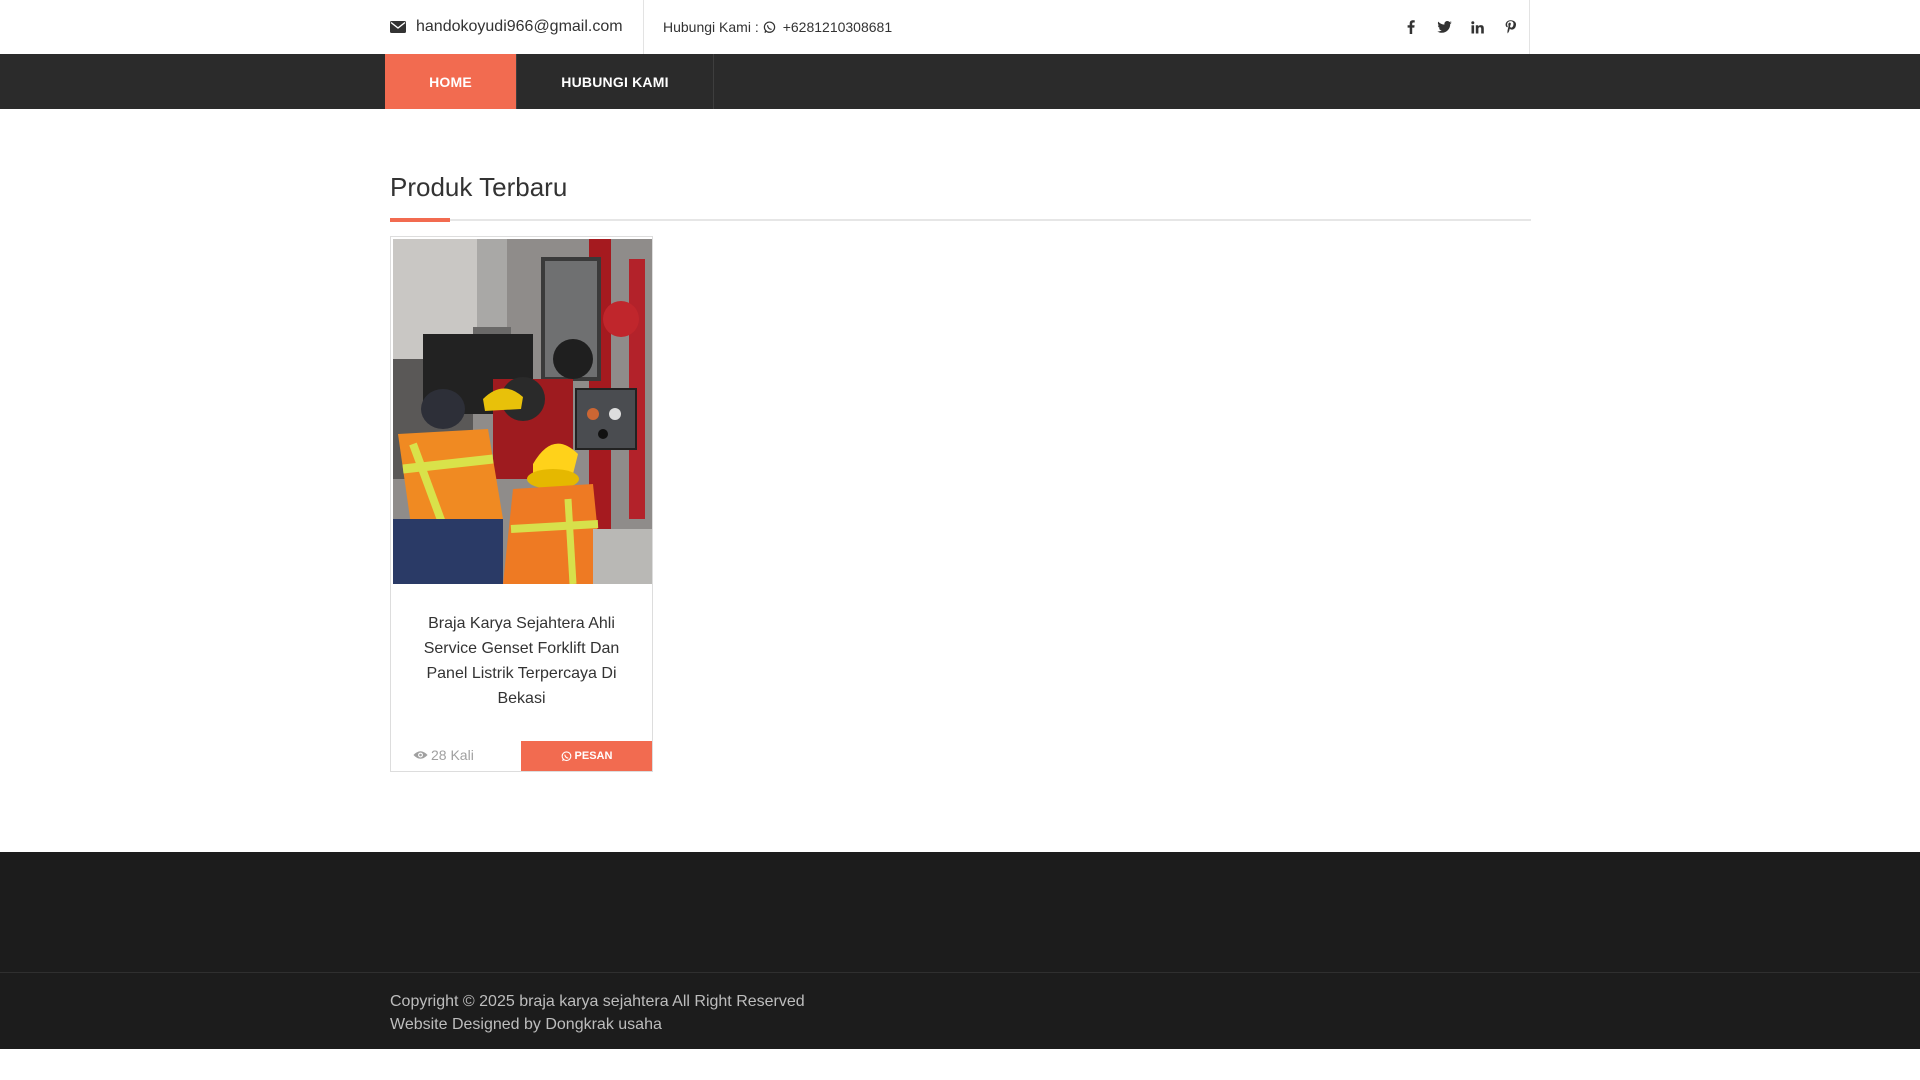 This screenshot has height=1080, width=1920. Describe the element at coordinates (593, 756) in the screenshot. I see `order-button-label: PESAN` at that location.